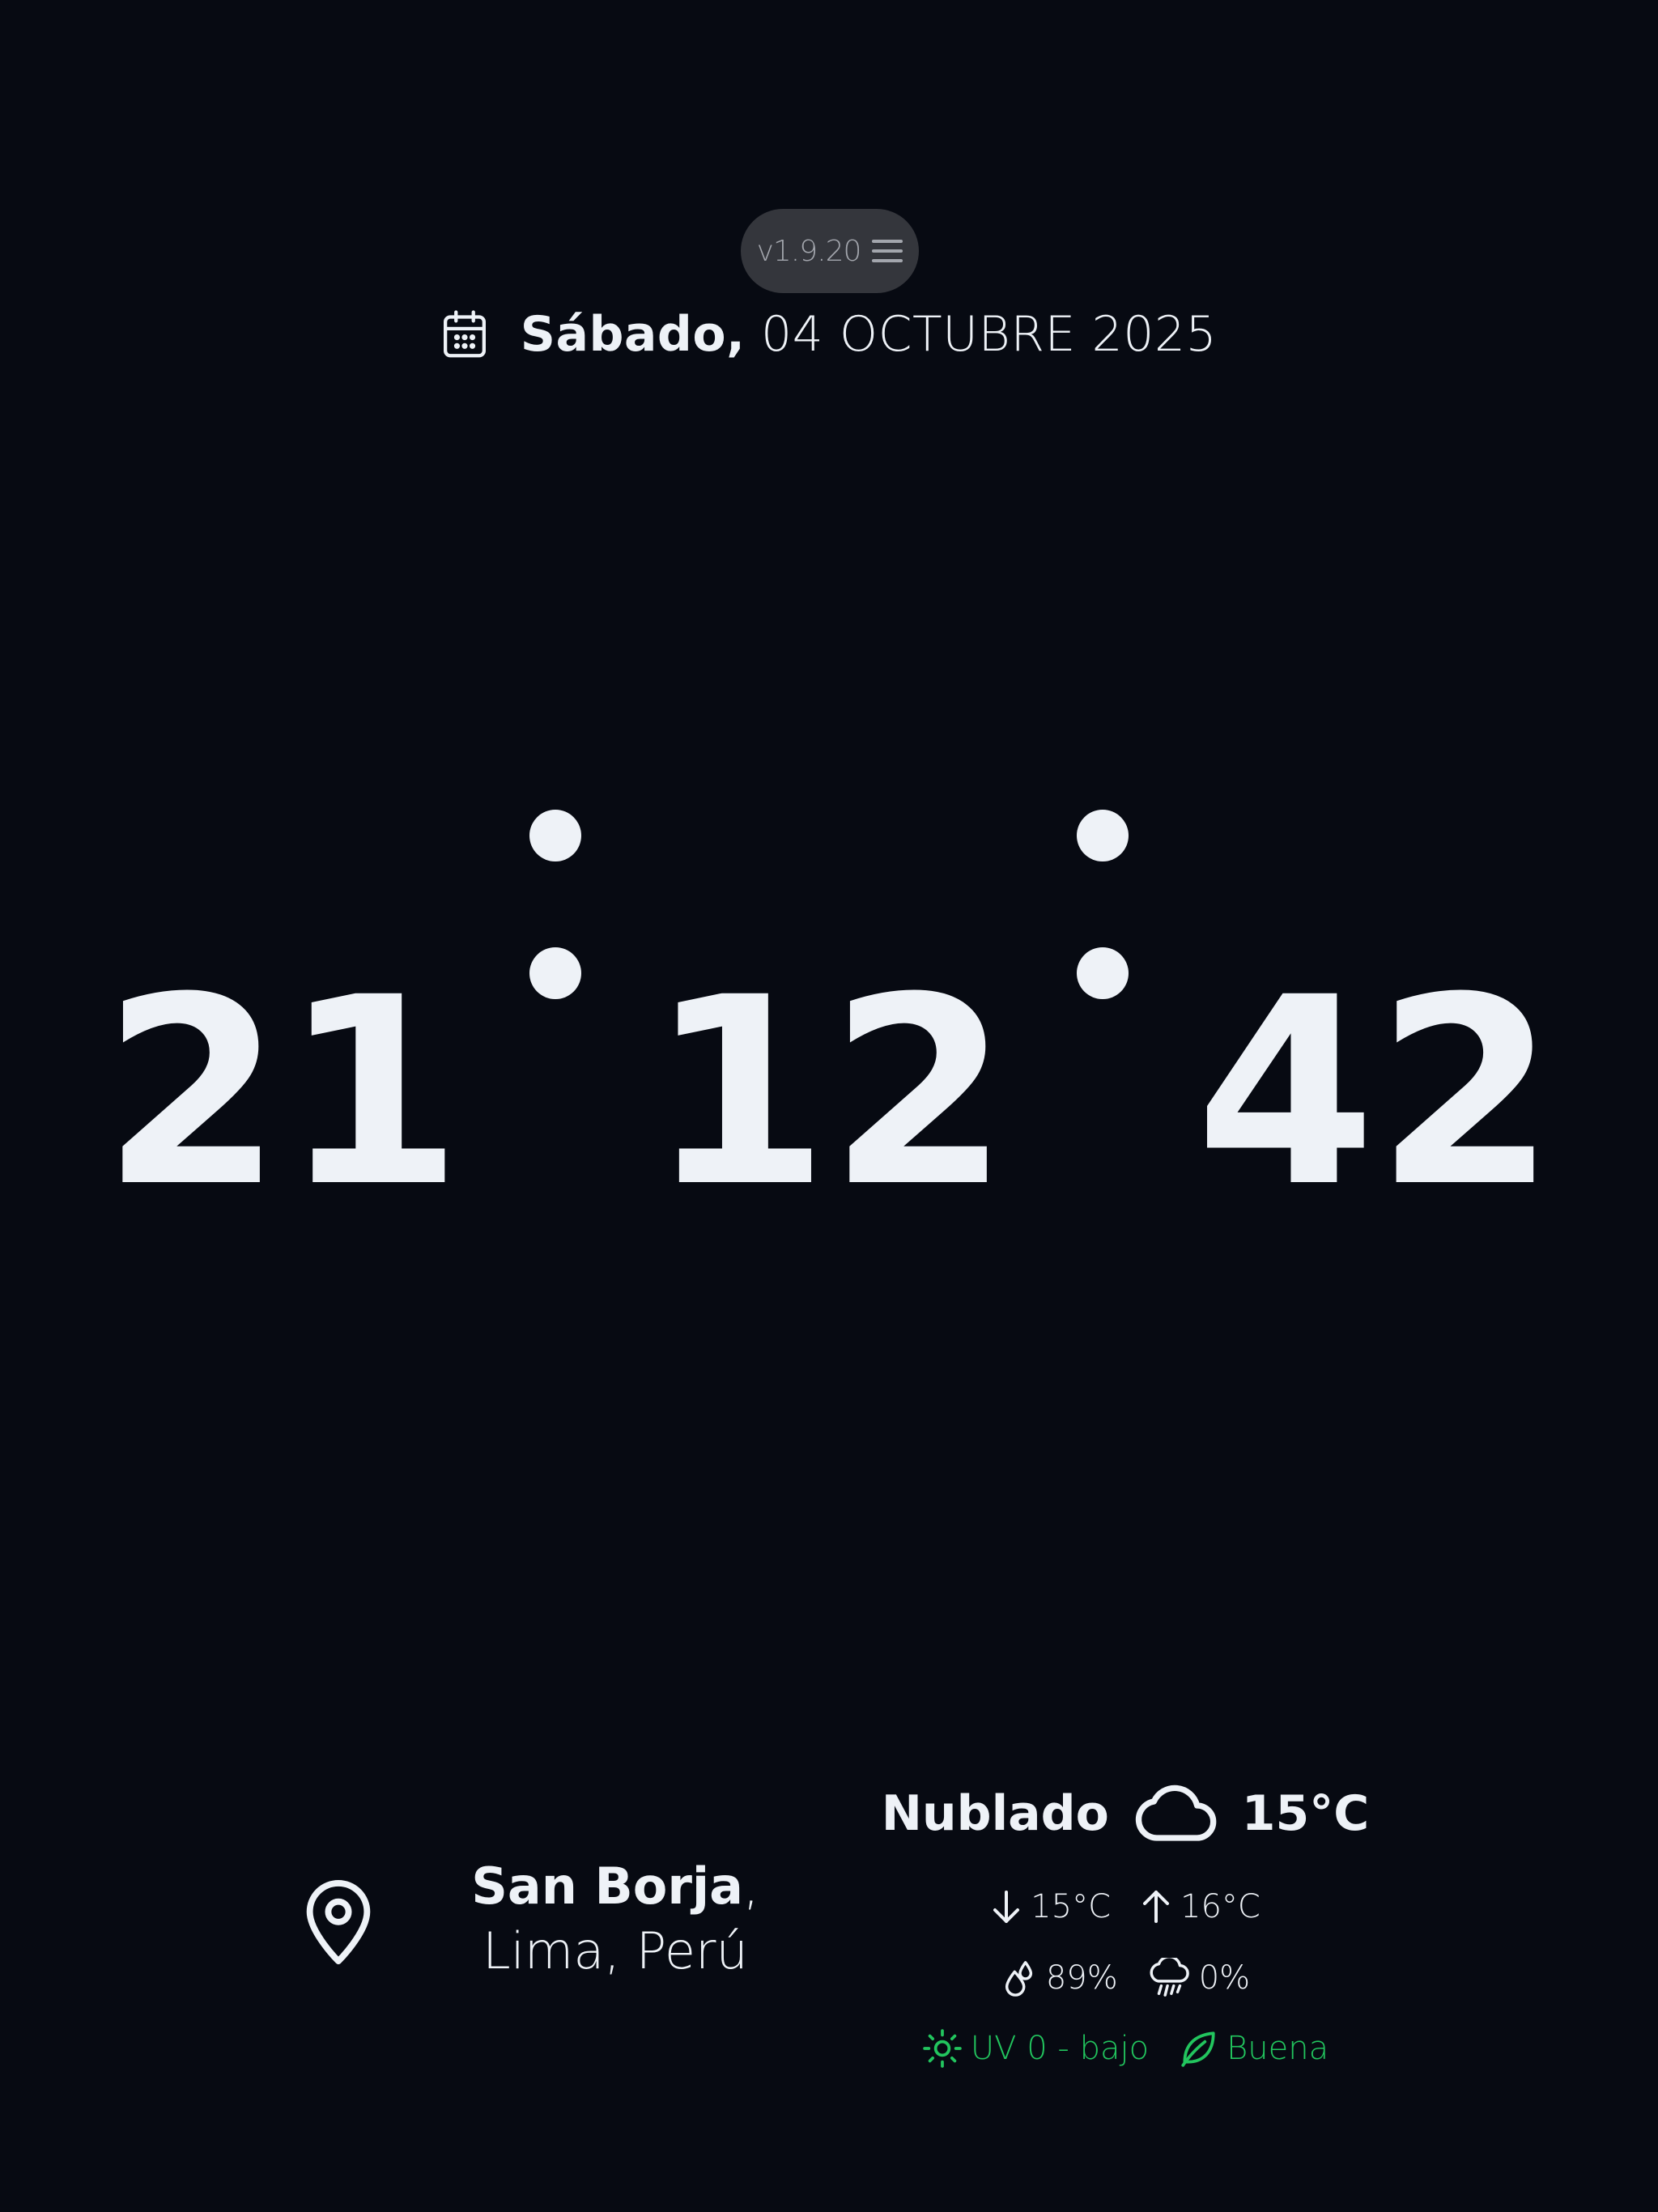 The width and height of the screenshot is (1658, 2212). What do you see at coordinates (1156, 1907) in the screenshot?
I see `arrow-up-icon` at bounding box center [1156, 1907].